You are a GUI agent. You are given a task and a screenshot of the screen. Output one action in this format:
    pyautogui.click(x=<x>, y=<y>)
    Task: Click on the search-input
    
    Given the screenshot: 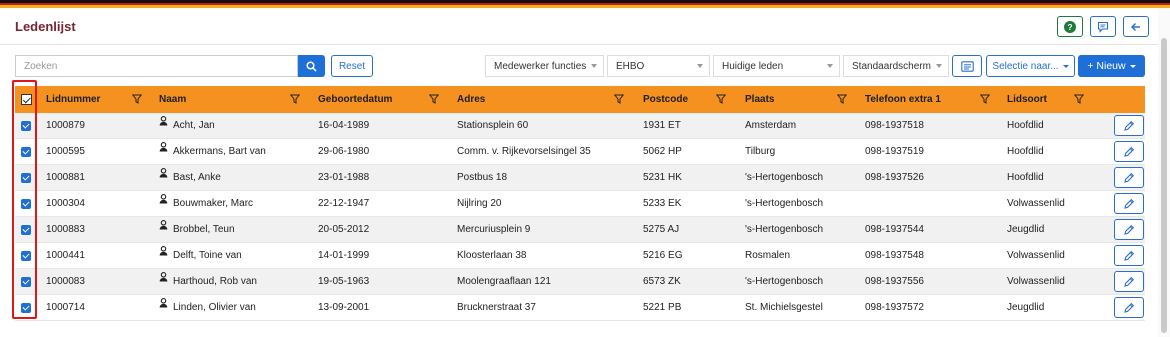 What is the action you would take?
    pyautogui.click(x=156, y=66)
    